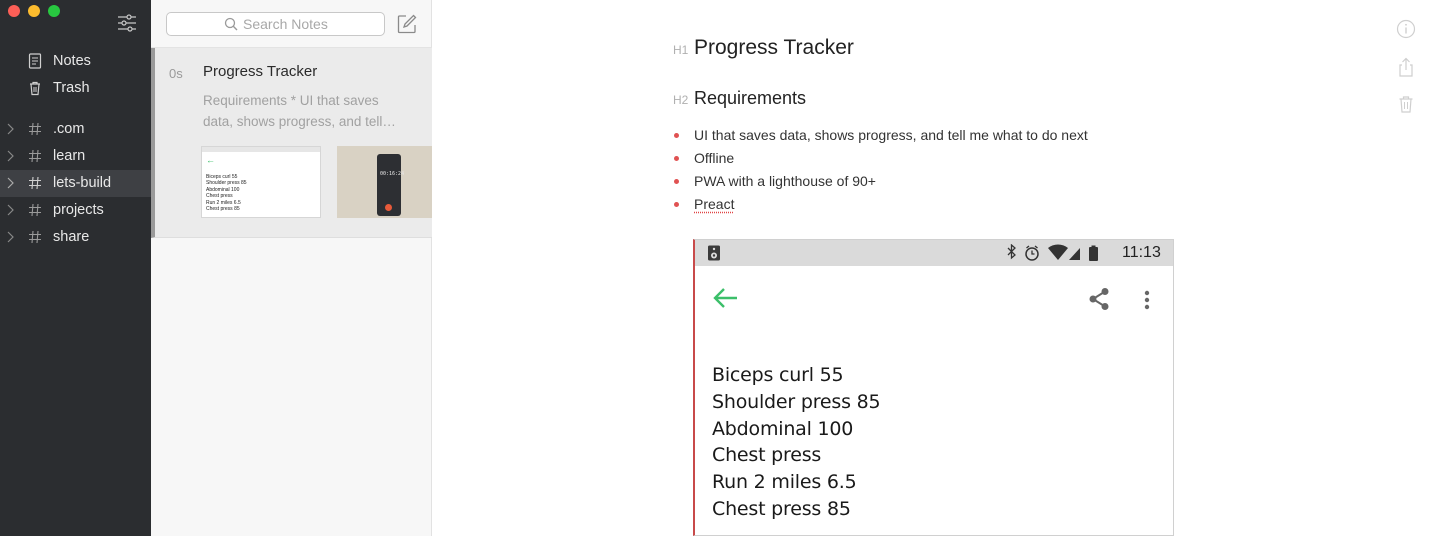 Image resolution: width=1430 pixels, height=536 pixels. What do you see at coordinates (35, 61) in the screenshot?
I see `notes-icon` at bounding box center [35, 61].